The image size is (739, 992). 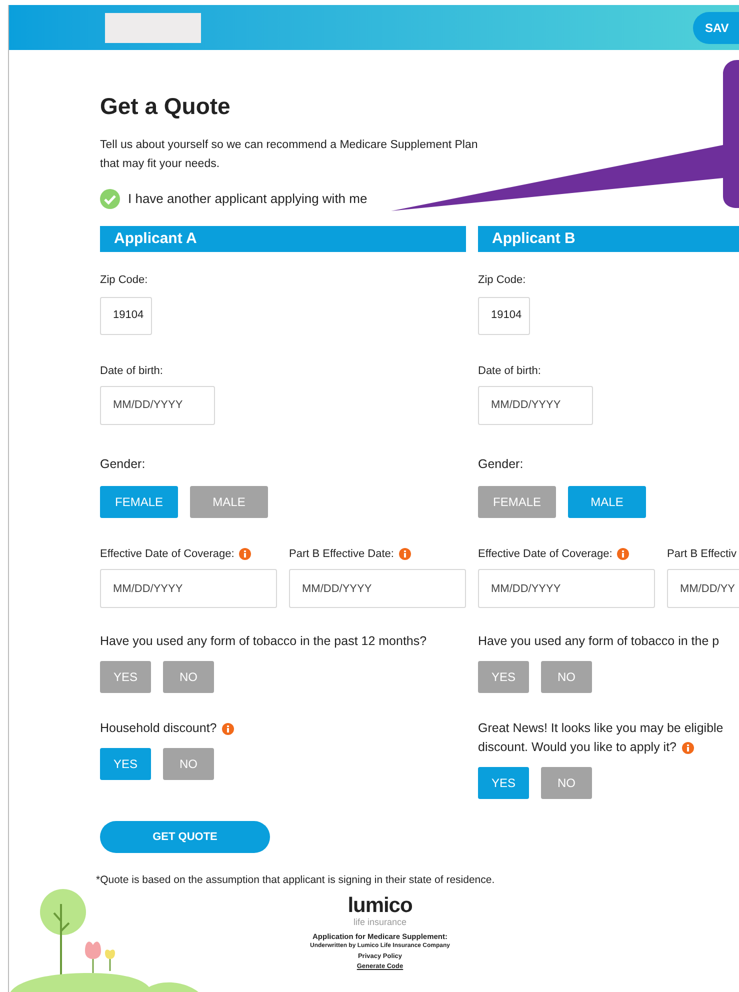 What do you see at coordinates (701, 554) in the screenshot?
I see `field-label: Part B Effectiv` at bounding box center [701, 554].